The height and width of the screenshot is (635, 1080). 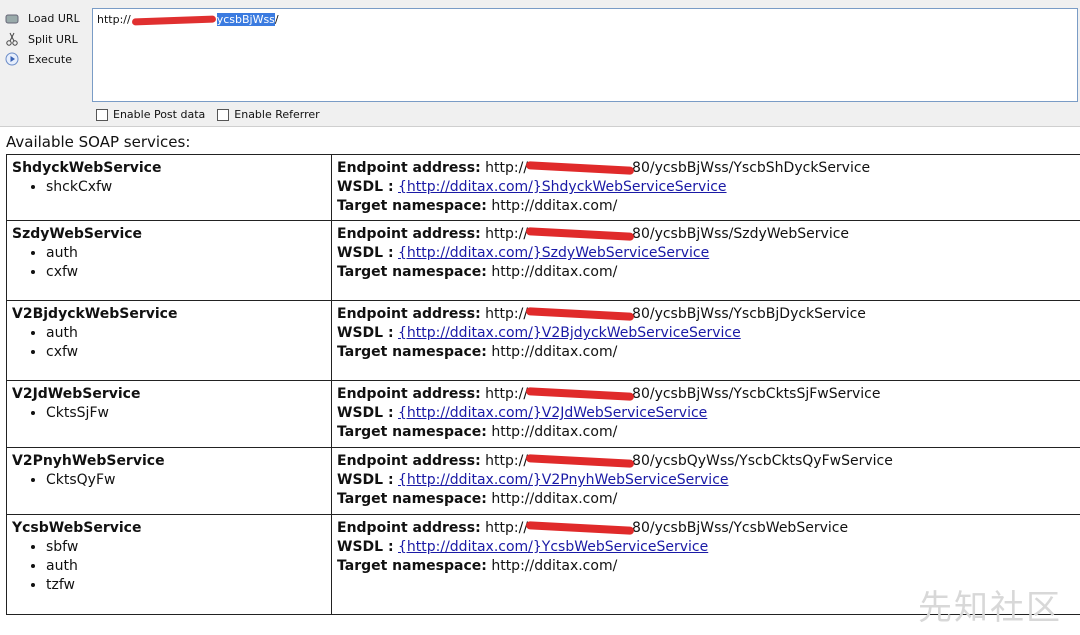 I want to click on operations-list: sbfw auth tzfw, so click(x=169, y=566).